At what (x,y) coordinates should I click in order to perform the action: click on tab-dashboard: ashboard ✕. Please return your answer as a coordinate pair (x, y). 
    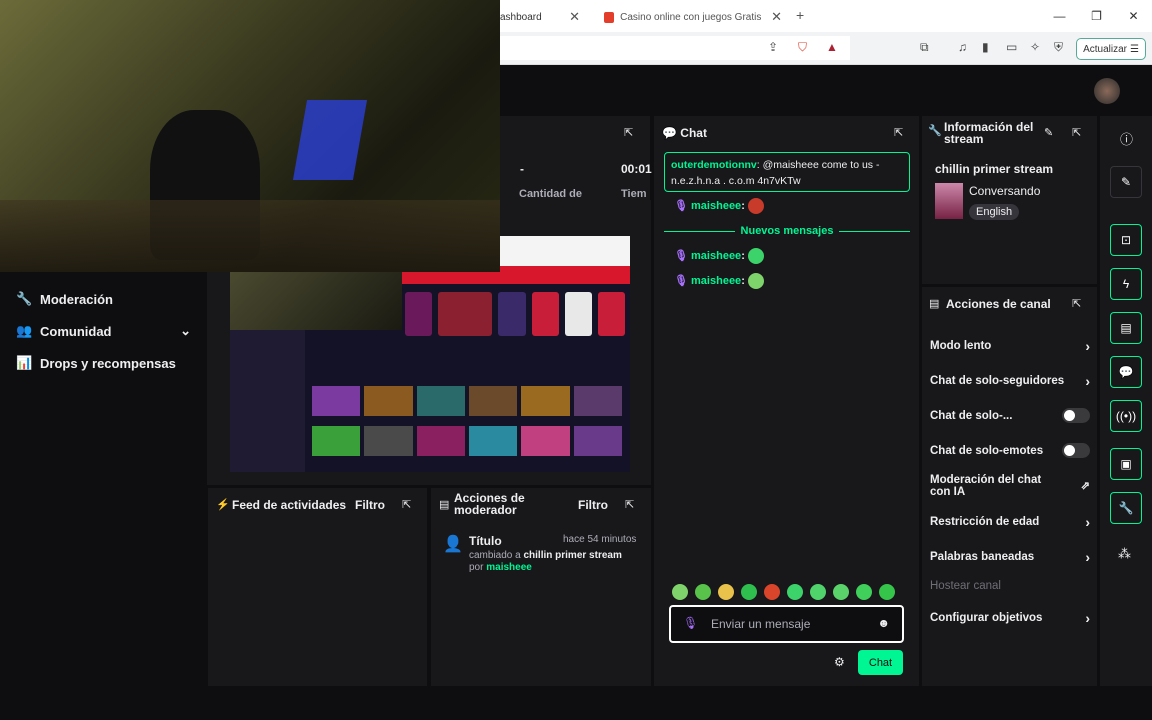
    Looking at the image, I should click on (544, 17).